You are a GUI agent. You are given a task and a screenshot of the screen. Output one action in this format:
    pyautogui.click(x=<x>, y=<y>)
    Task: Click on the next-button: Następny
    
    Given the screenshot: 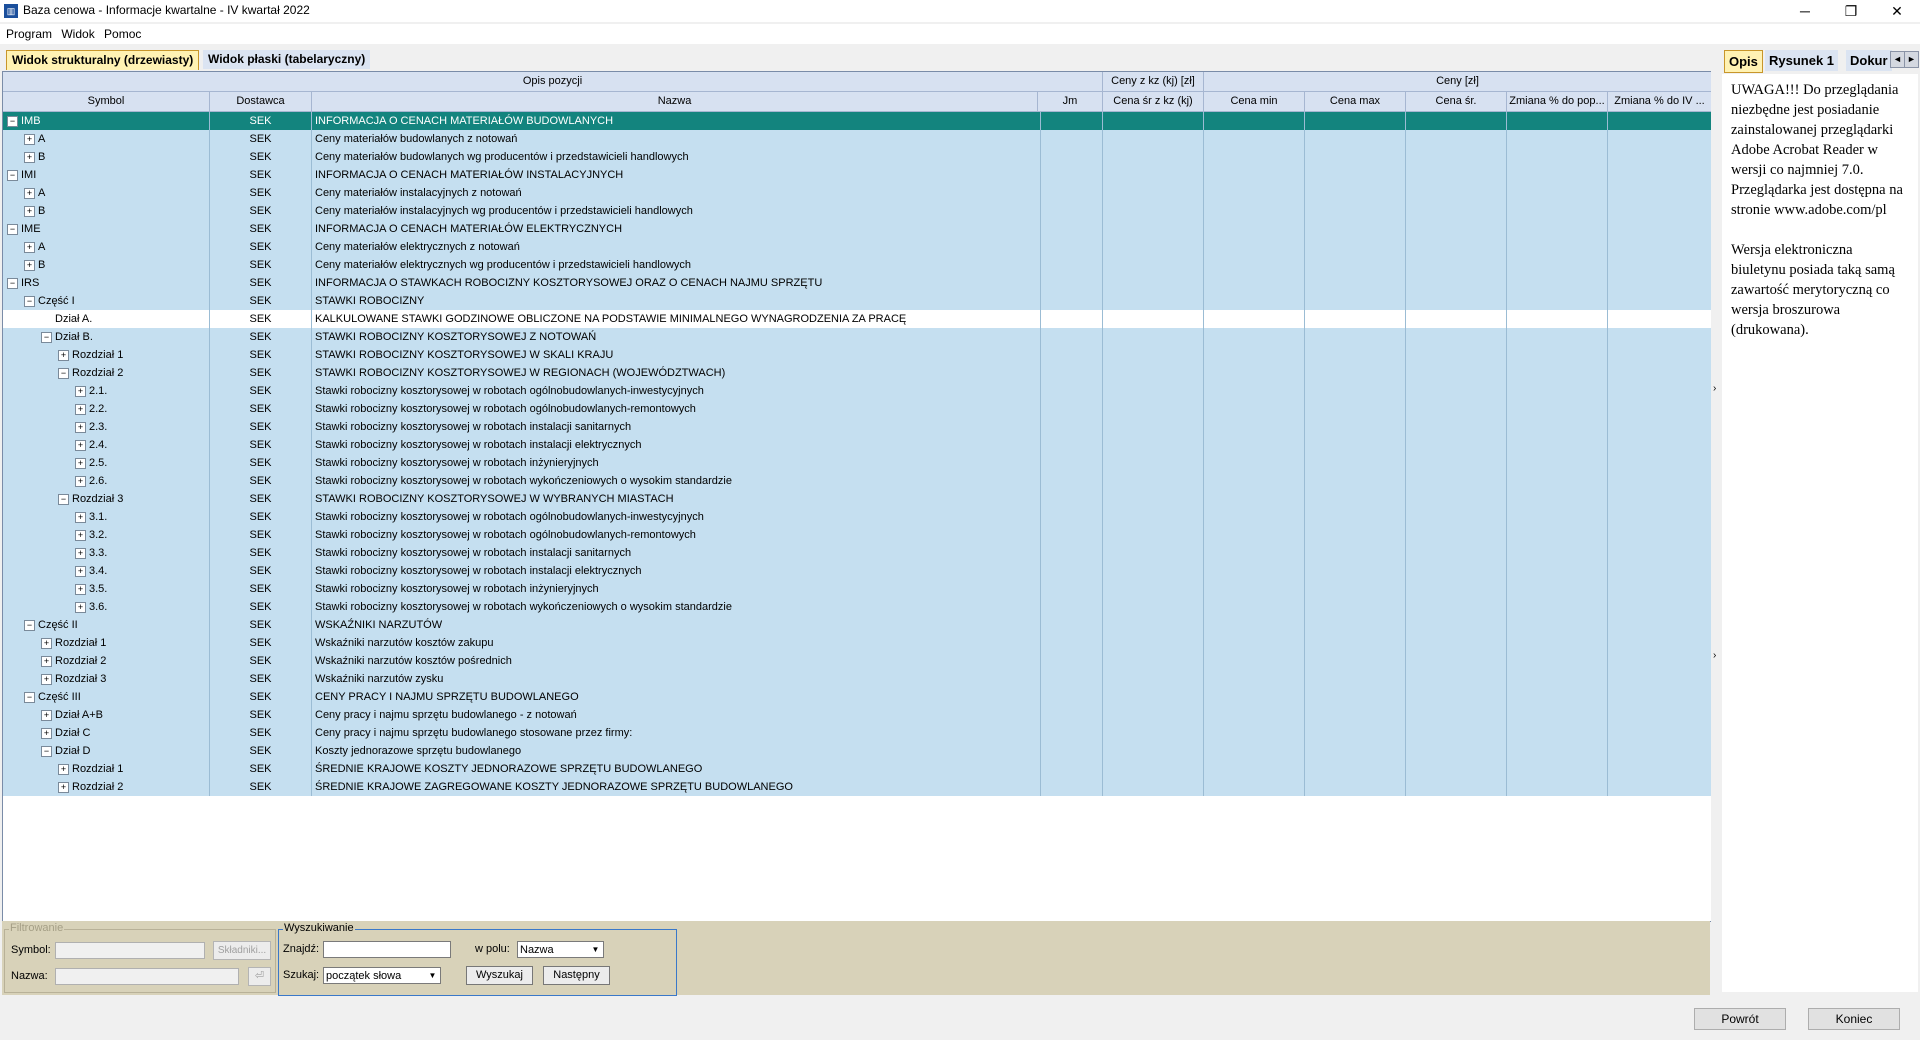 What is the action you would take?
    pyautogui.click(x=576, y=975)
    